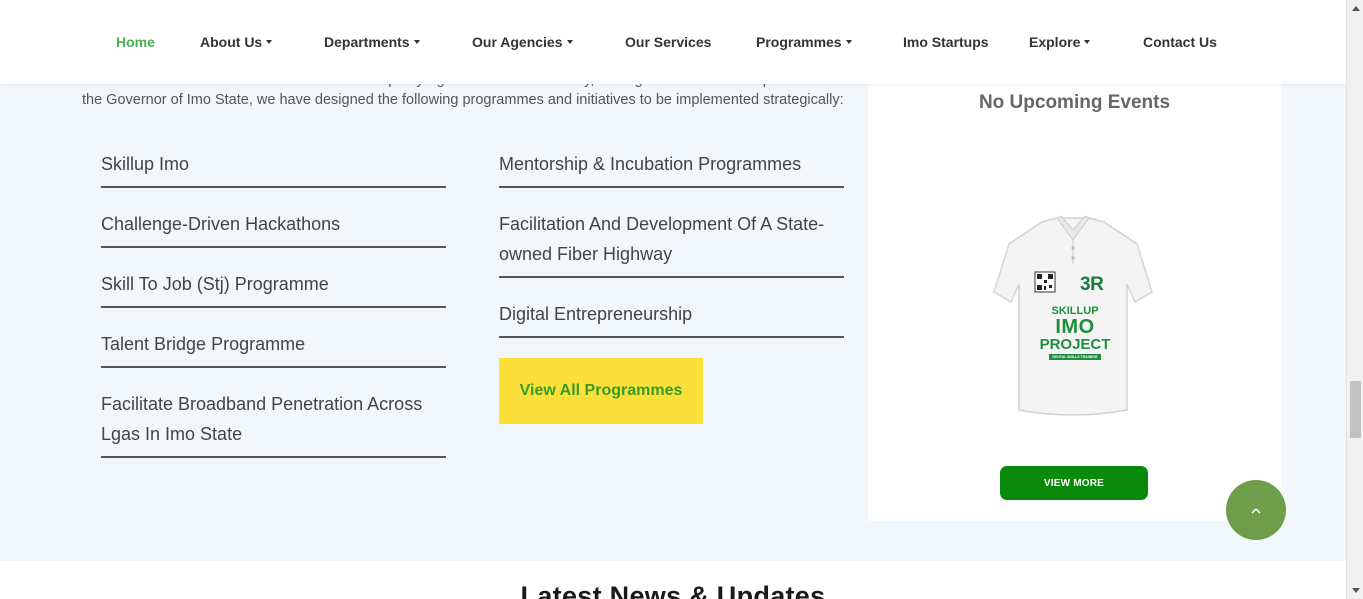  Describe the element at coordinates (1055, 42) in the screenshot. I see `nav-label: Explore` at that location.